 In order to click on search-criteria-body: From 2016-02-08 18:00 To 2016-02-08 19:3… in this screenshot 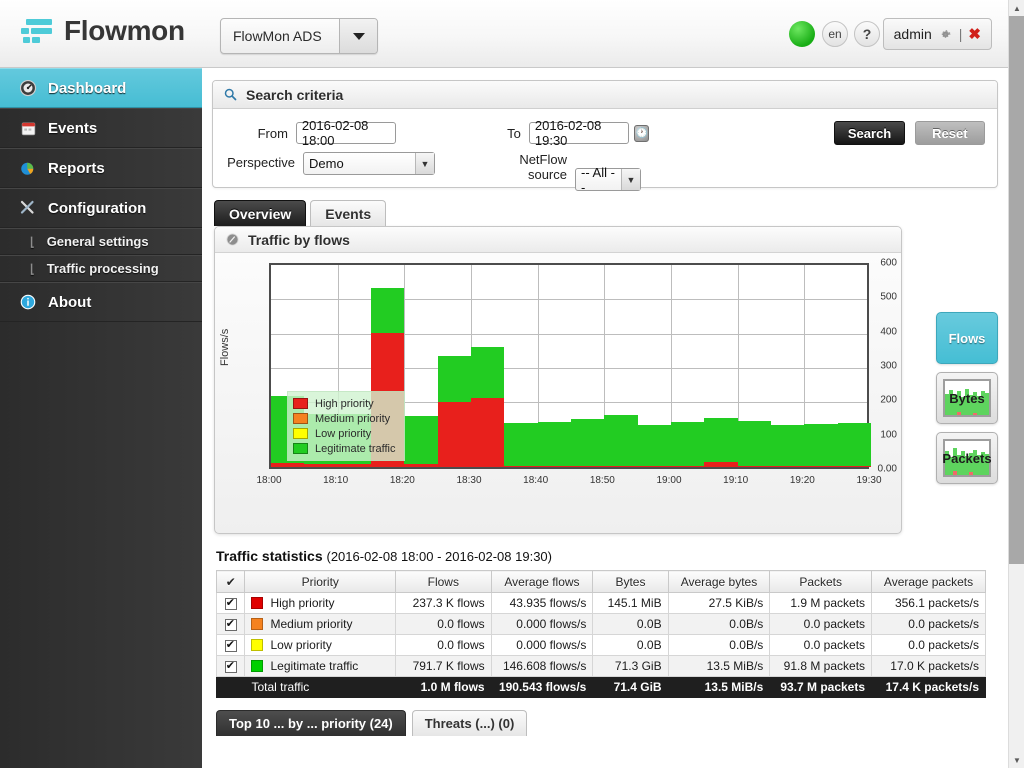, I will do `click(605, 159)`.